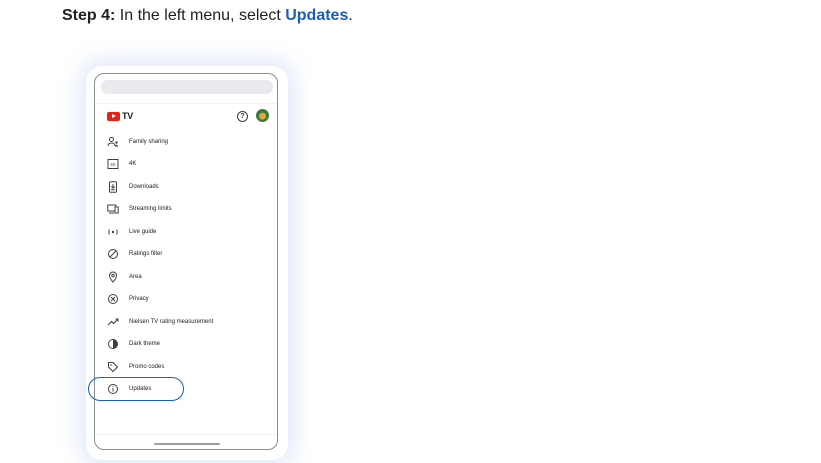 The height and width of the screenshot is (463, 821). I want to click on avatar, so click(262, 115).